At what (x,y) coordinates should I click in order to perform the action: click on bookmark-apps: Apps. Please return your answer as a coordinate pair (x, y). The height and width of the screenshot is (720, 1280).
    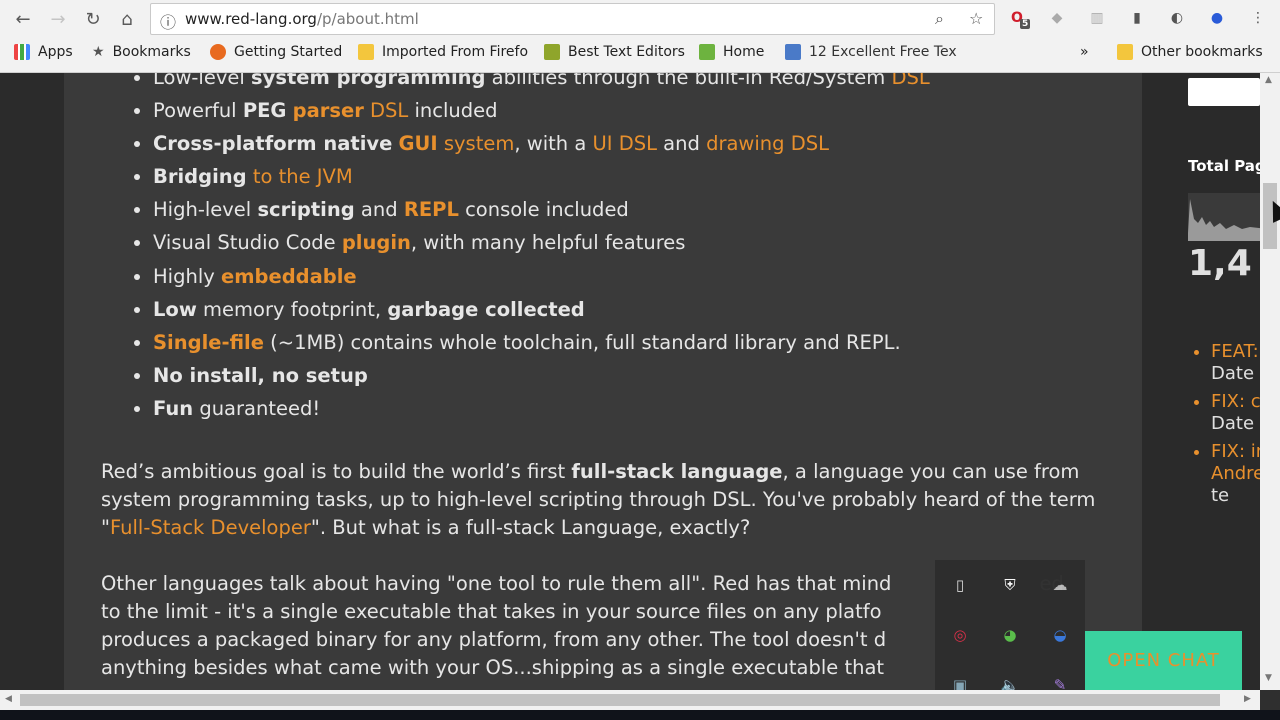
    Looking at the image, I should click on (43, 52).